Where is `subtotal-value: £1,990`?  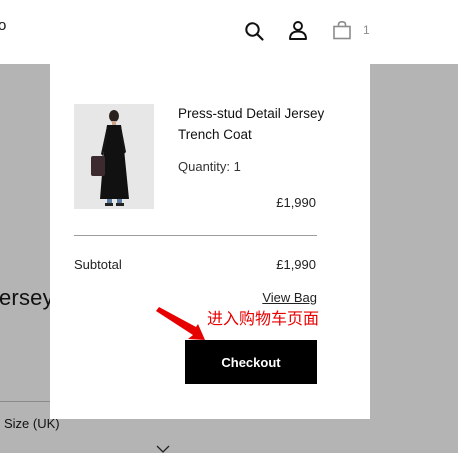 subtotal-value: £1,990 is located at coordinates (296, 264).